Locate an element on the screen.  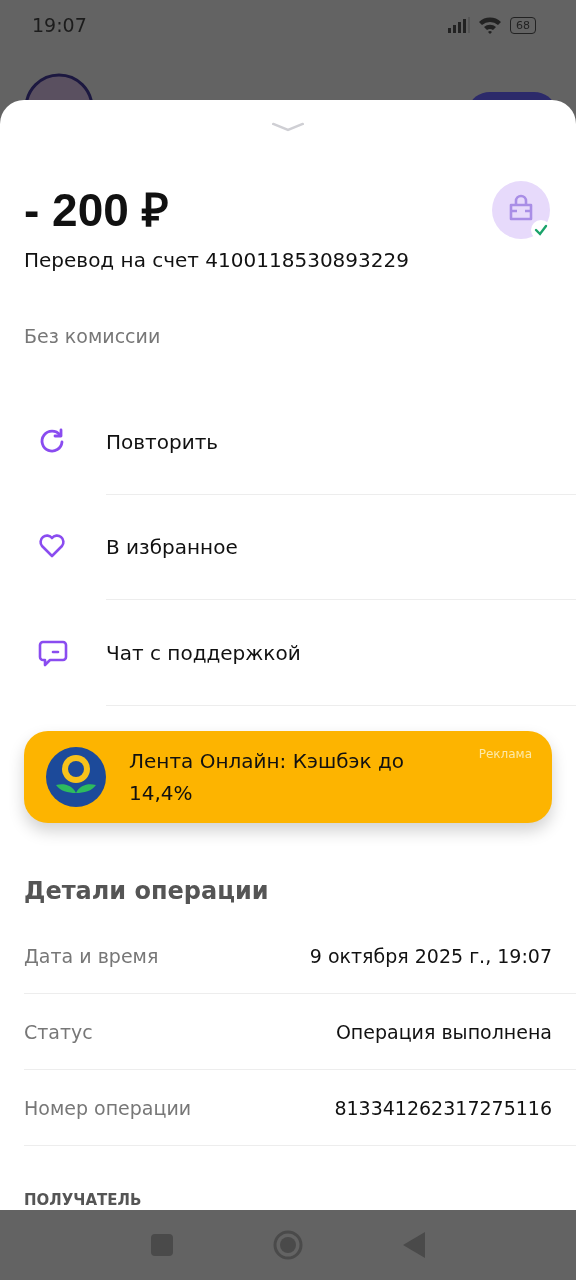
chevron-down-icon is located at coordinates (288, 127).